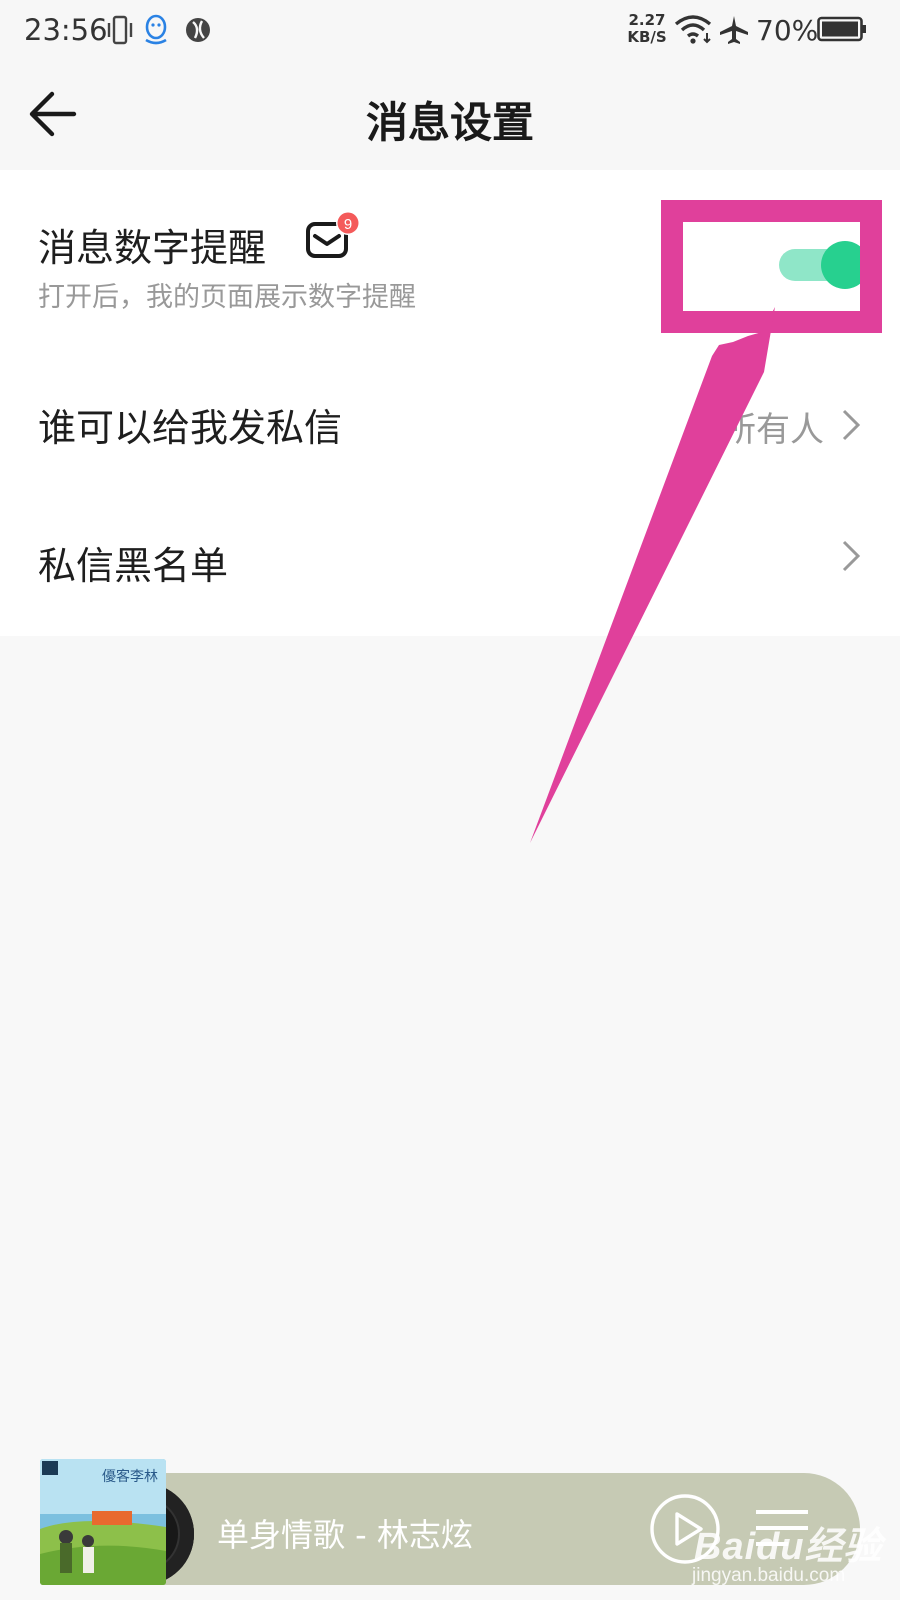  Describe the element at coordinates (841, 29) in the screenshot. I see `battery-icon` at that location.